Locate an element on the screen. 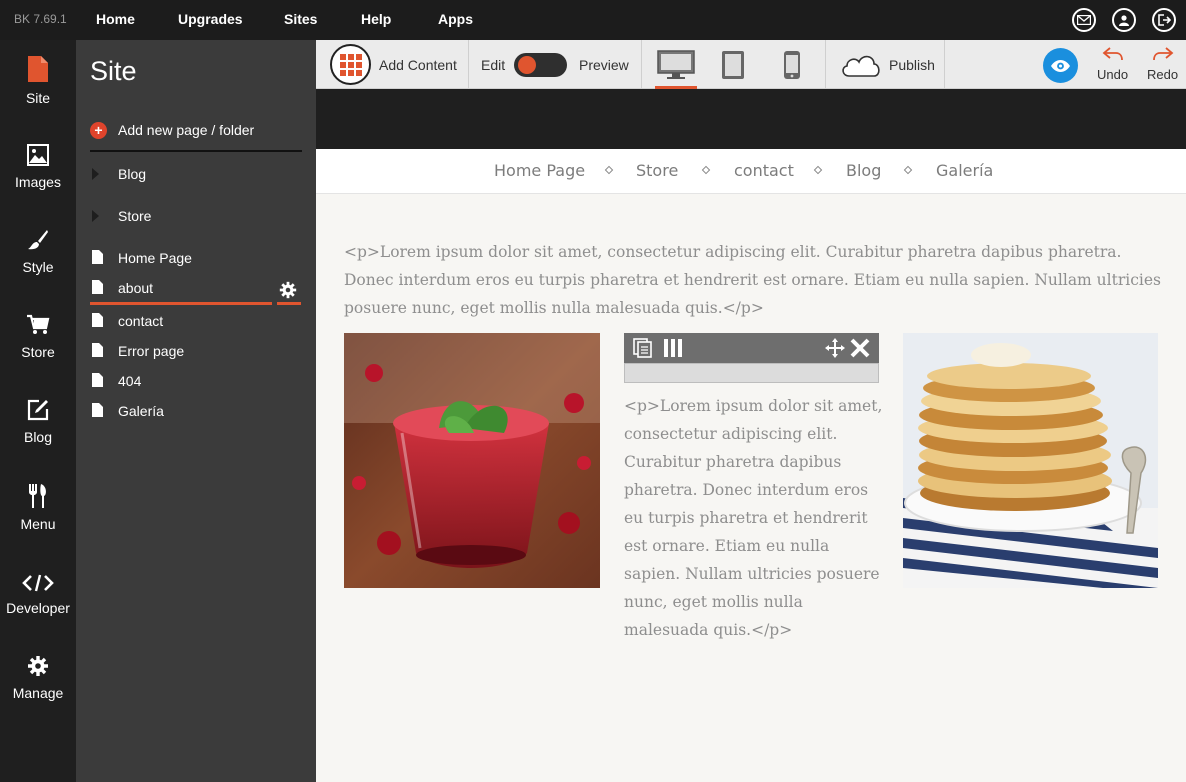  redo-button: Redo is located at coordinates (1162, 74).